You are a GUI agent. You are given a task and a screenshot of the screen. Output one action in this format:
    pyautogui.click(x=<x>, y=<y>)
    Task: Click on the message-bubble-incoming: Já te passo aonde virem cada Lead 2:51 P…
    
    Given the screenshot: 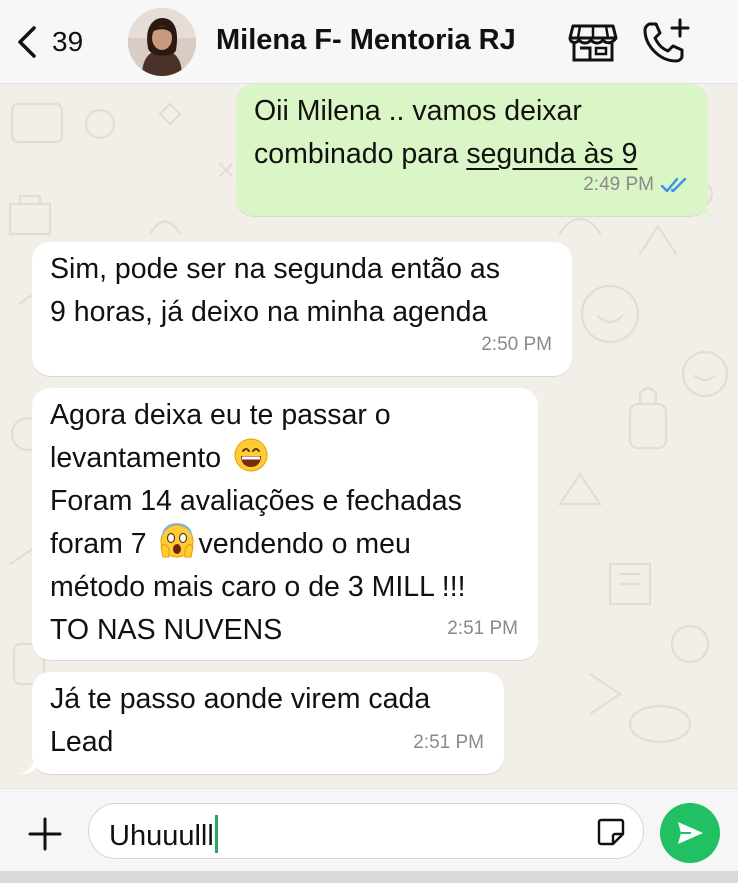 What is the action you would take?
    pyautogui.click(x=268, y=723)
    